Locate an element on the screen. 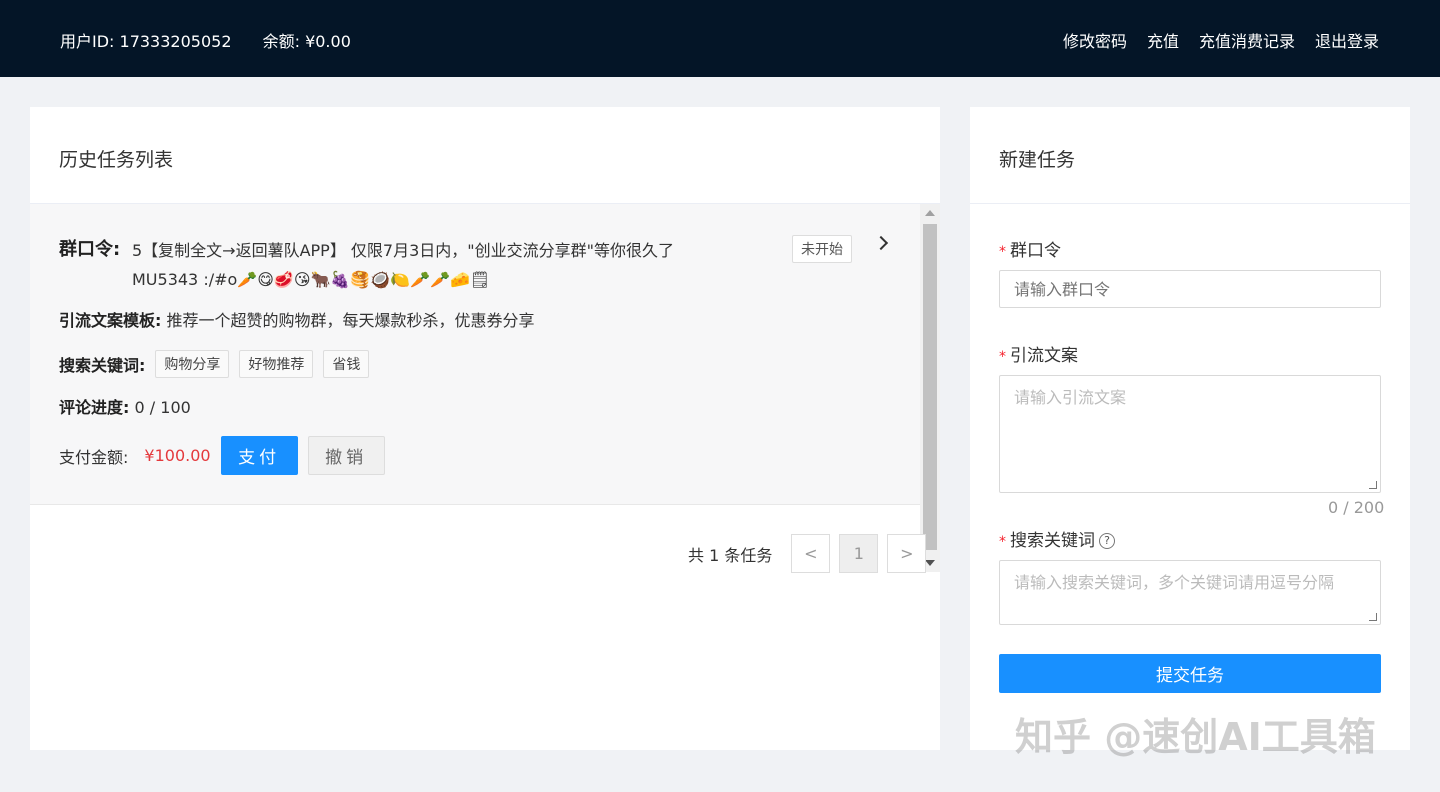 This screenshot has height=792, width=1440. task-template-row: 引流文案模板: 推荐一个超赞的购物群，每天爆款秒杀，优惠券分享 is located at coordinates (297, 319).